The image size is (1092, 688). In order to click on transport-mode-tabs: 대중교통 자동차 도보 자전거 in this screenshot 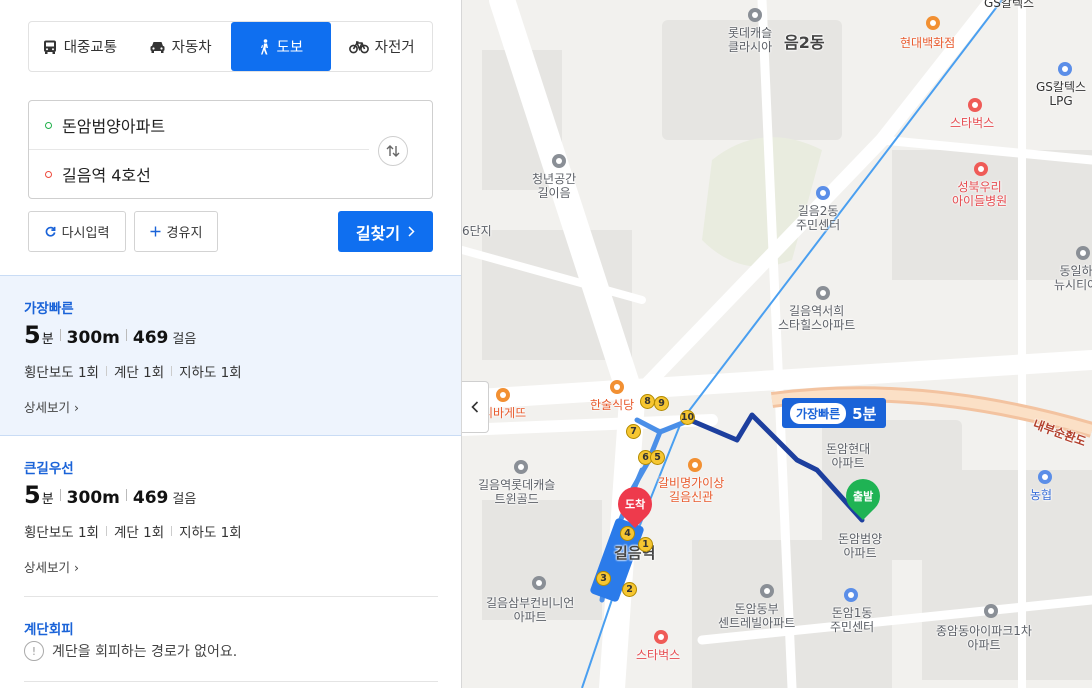, I will do `click(230, 46)`.